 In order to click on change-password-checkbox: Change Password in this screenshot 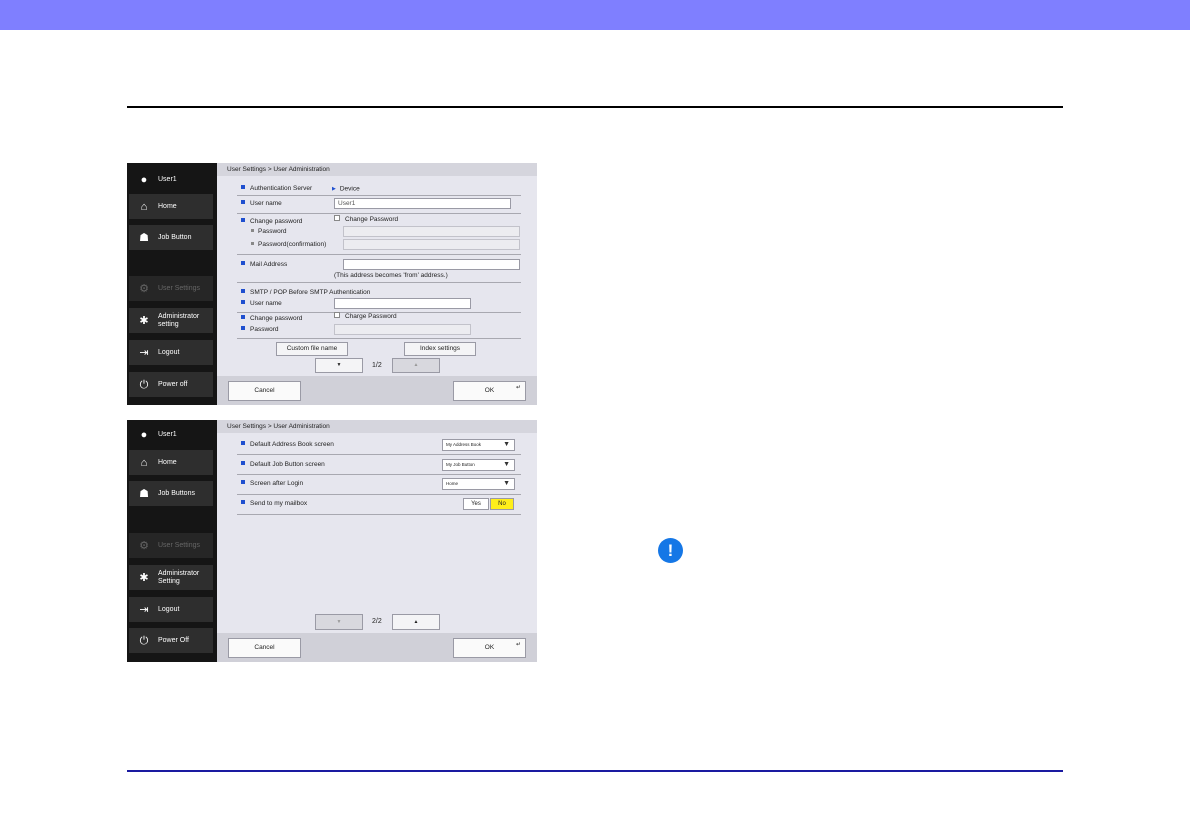, I will do `click(366, 220)`.